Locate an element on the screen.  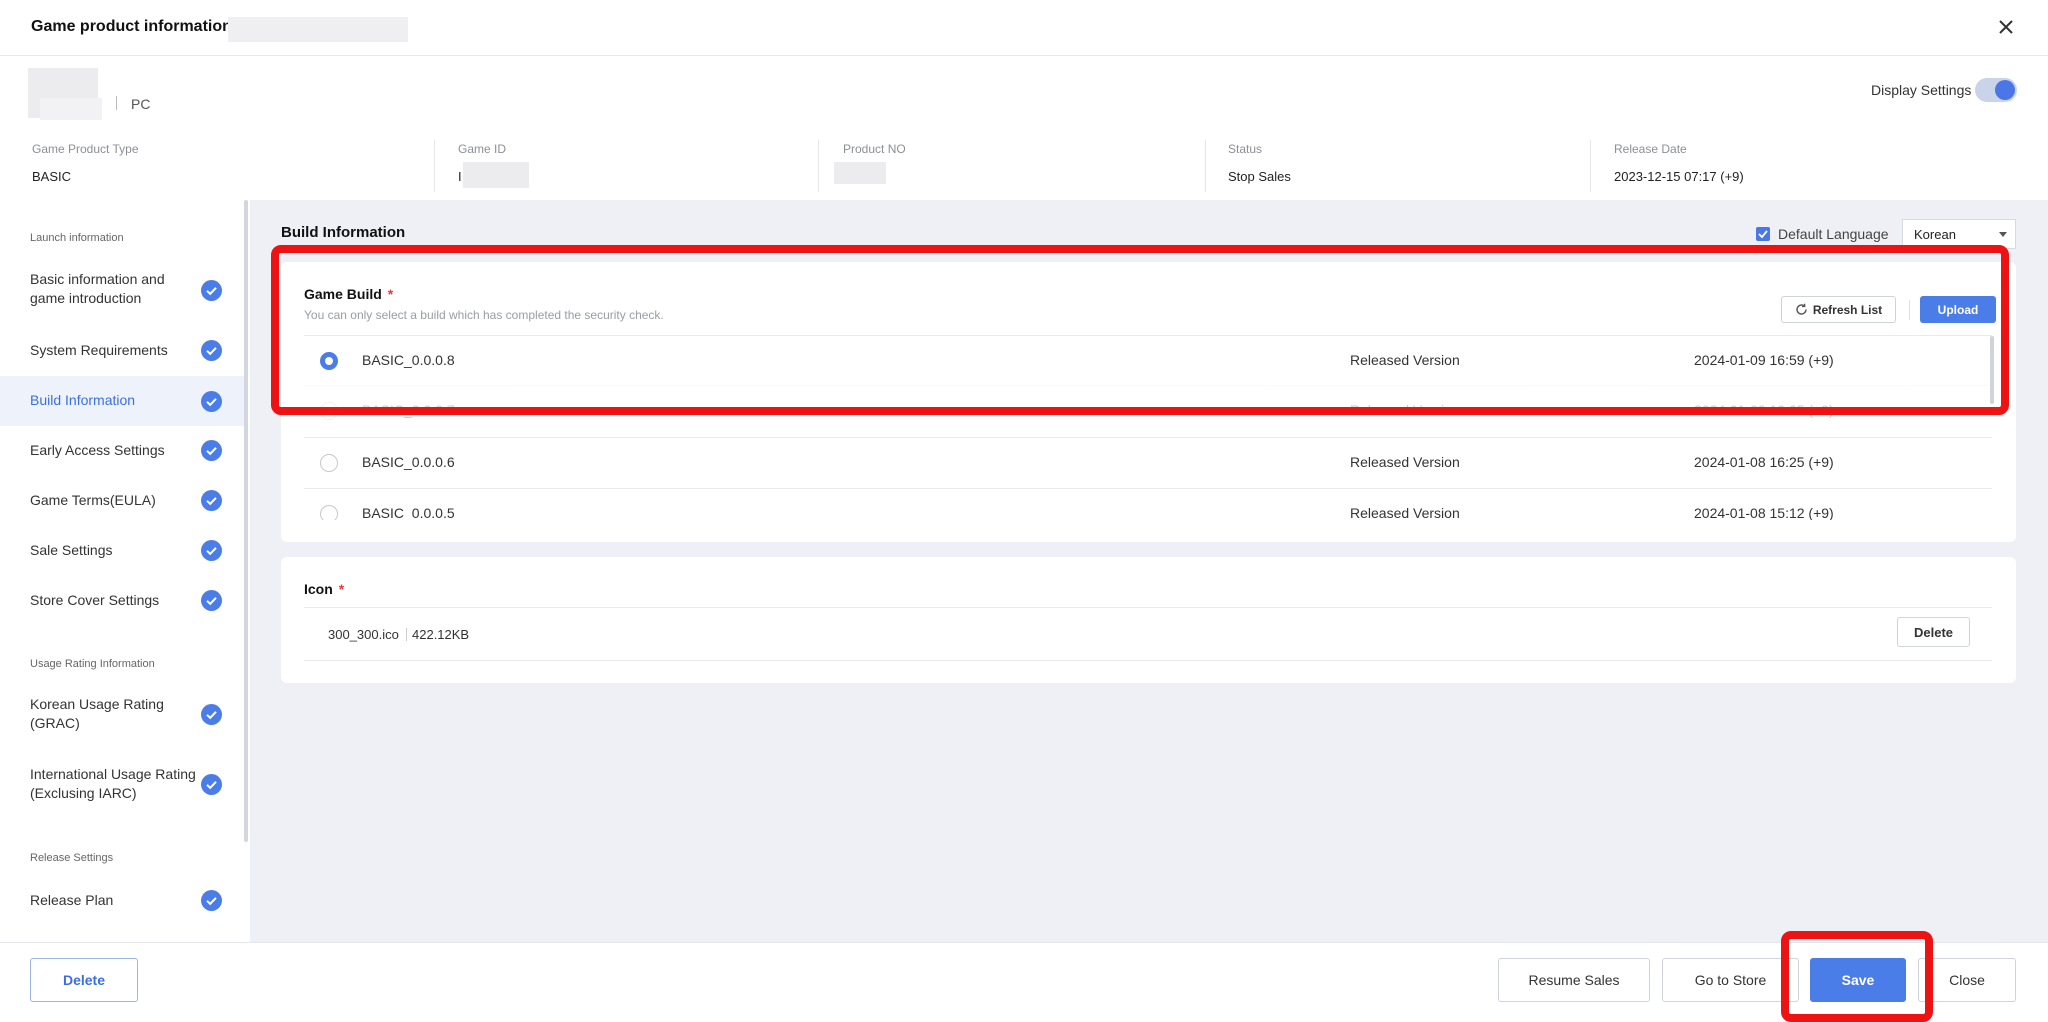
icon-section-title: Icon * is located at coordinates (324, 589).